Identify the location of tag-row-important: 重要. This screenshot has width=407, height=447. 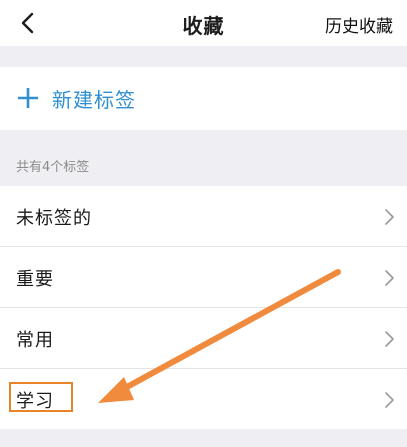
(203, 277).